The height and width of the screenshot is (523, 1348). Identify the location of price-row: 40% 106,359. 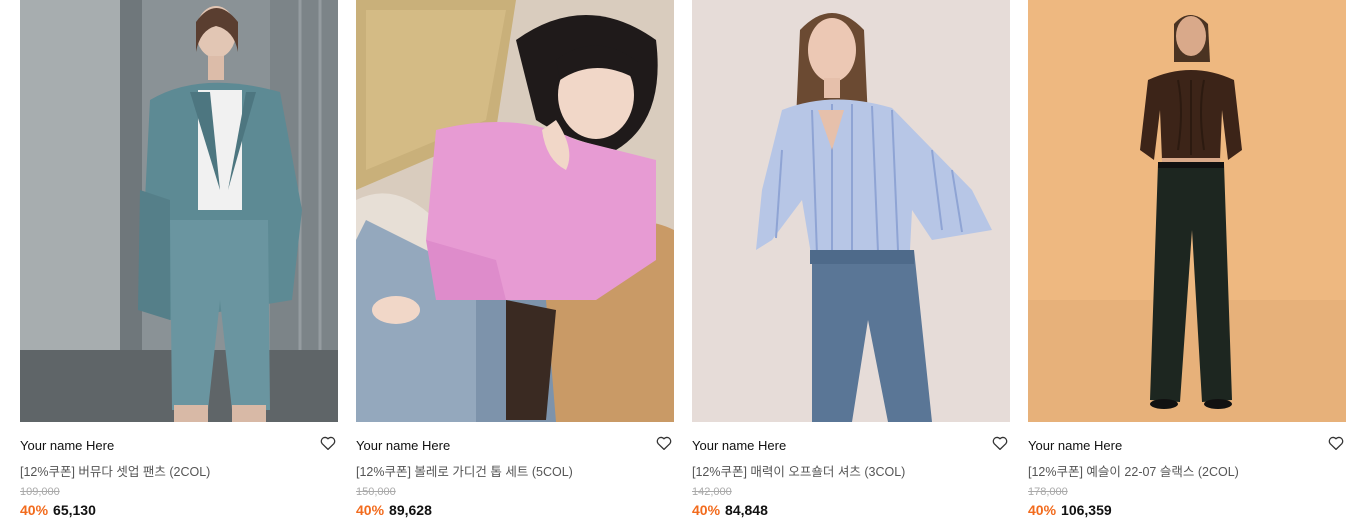
(1070, 510).